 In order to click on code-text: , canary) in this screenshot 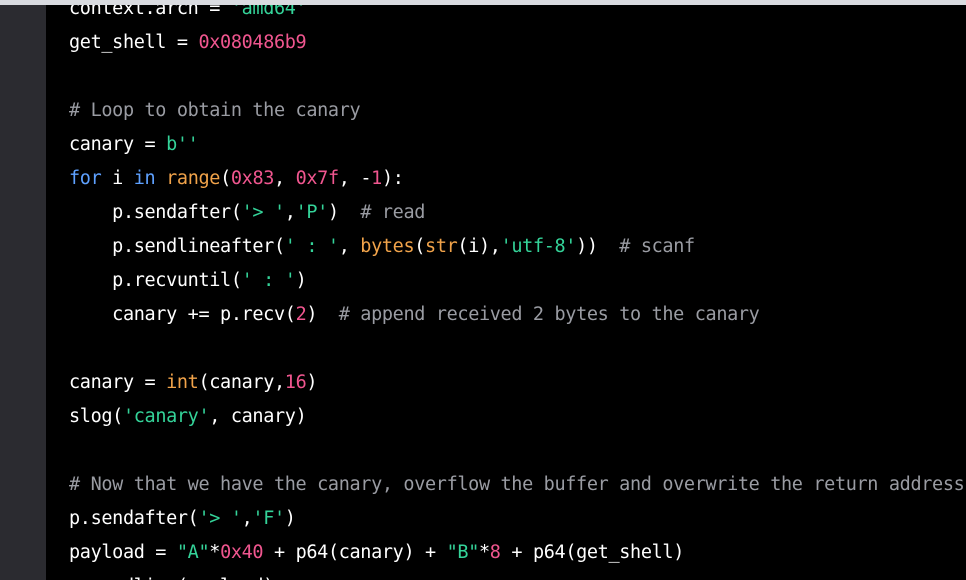, I will do `click(258, 416)`.